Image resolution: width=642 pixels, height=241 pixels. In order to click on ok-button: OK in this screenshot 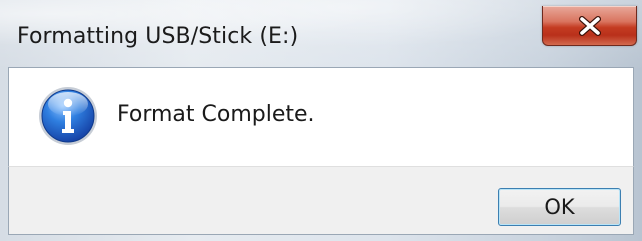, I will do `click(559, 207)`.